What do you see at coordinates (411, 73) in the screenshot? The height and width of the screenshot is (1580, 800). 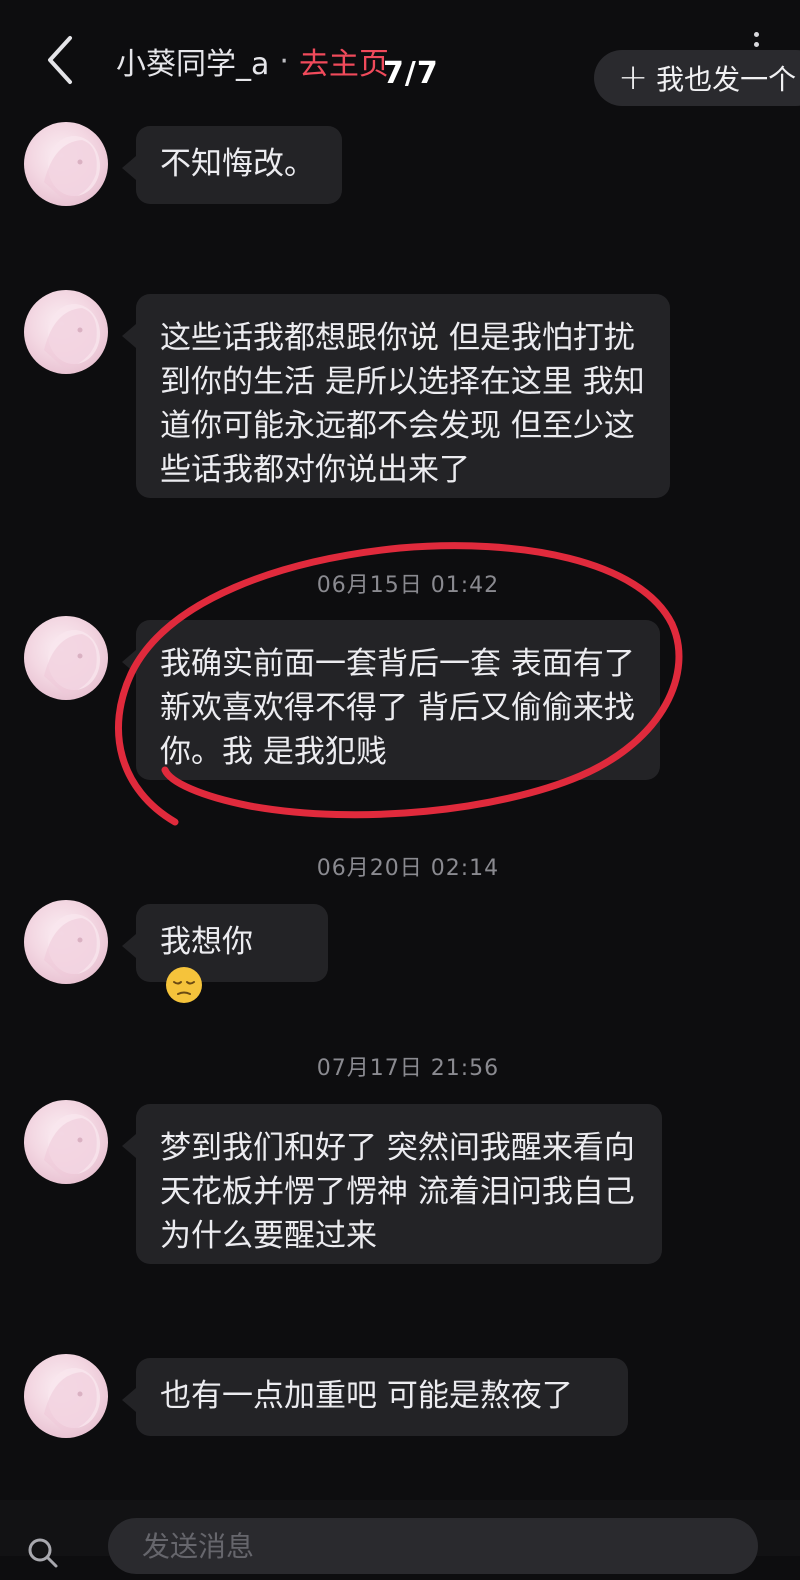 I see `page-indicator: 7/7` at bounding box center [411, 73].